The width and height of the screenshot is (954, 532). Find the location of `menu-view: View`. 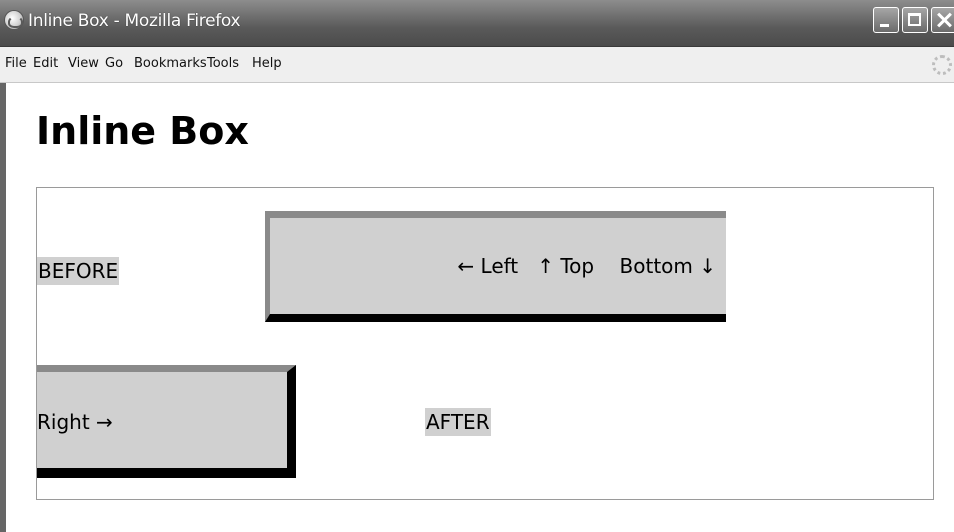

menu-view: View is located at coordinates (83, 63).